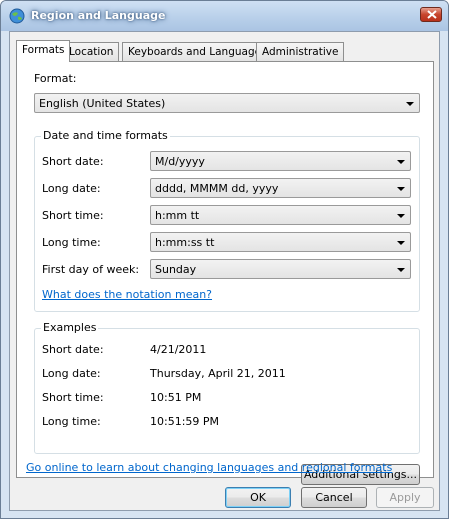  What do you see at coordinates (258, 497) in the screenshot?
I see `ok-button: OK` at bounding box center [258, 497].